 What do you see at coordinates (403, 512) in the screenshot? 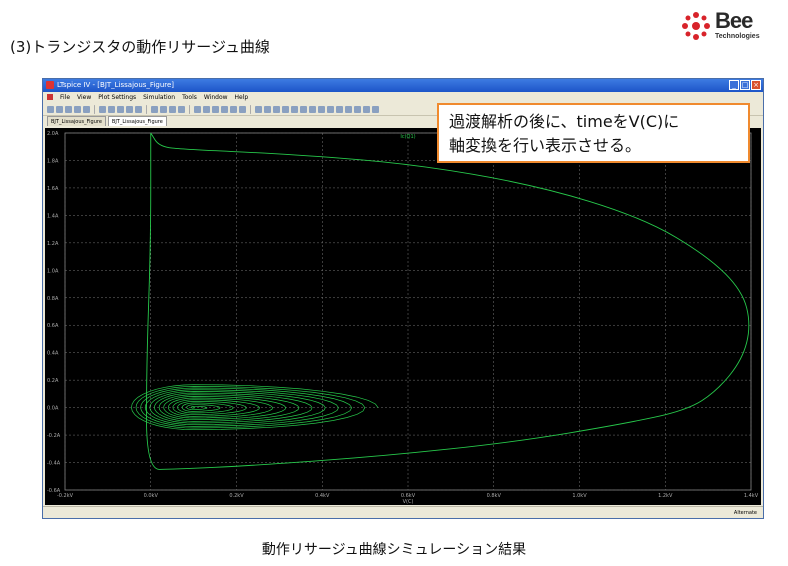
I see `status-bar: Alternate` at bounding box center [403, 512].